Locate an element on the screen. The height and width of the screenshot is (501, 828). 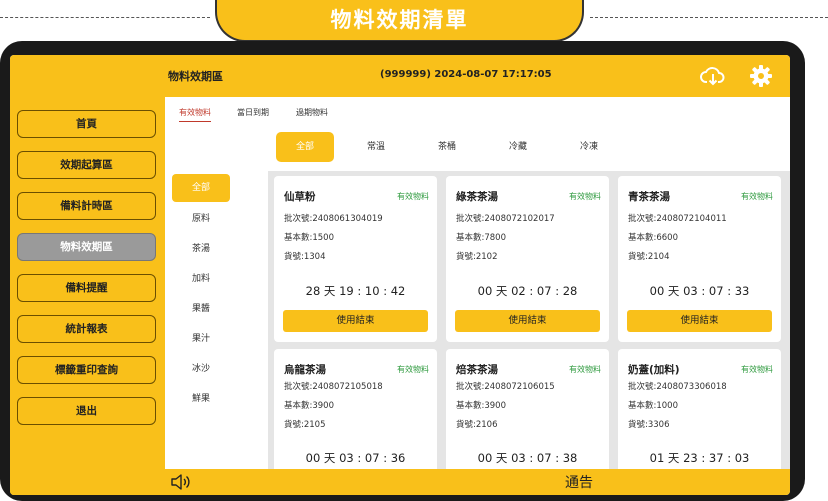
batch-number: 批次號:2408072106015 is located at coordinates (505, 387).